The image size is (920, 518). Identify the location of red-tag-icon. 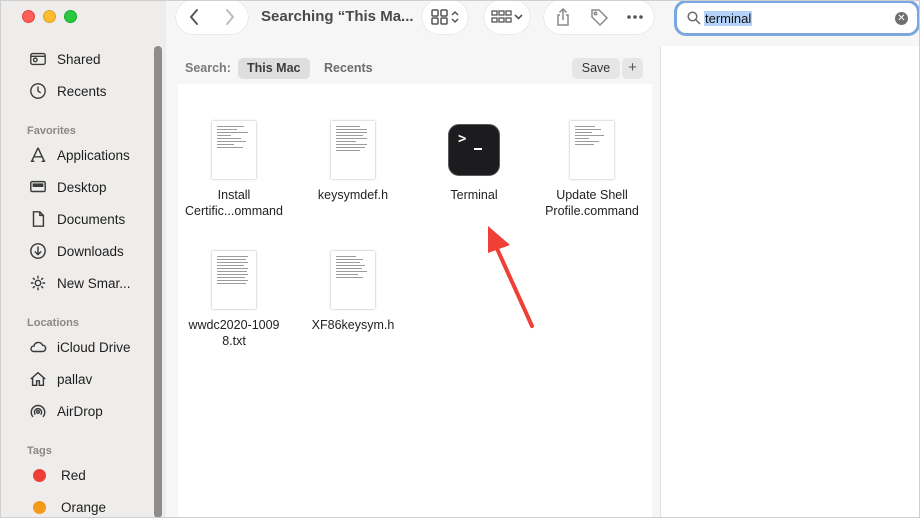
(39, 475).